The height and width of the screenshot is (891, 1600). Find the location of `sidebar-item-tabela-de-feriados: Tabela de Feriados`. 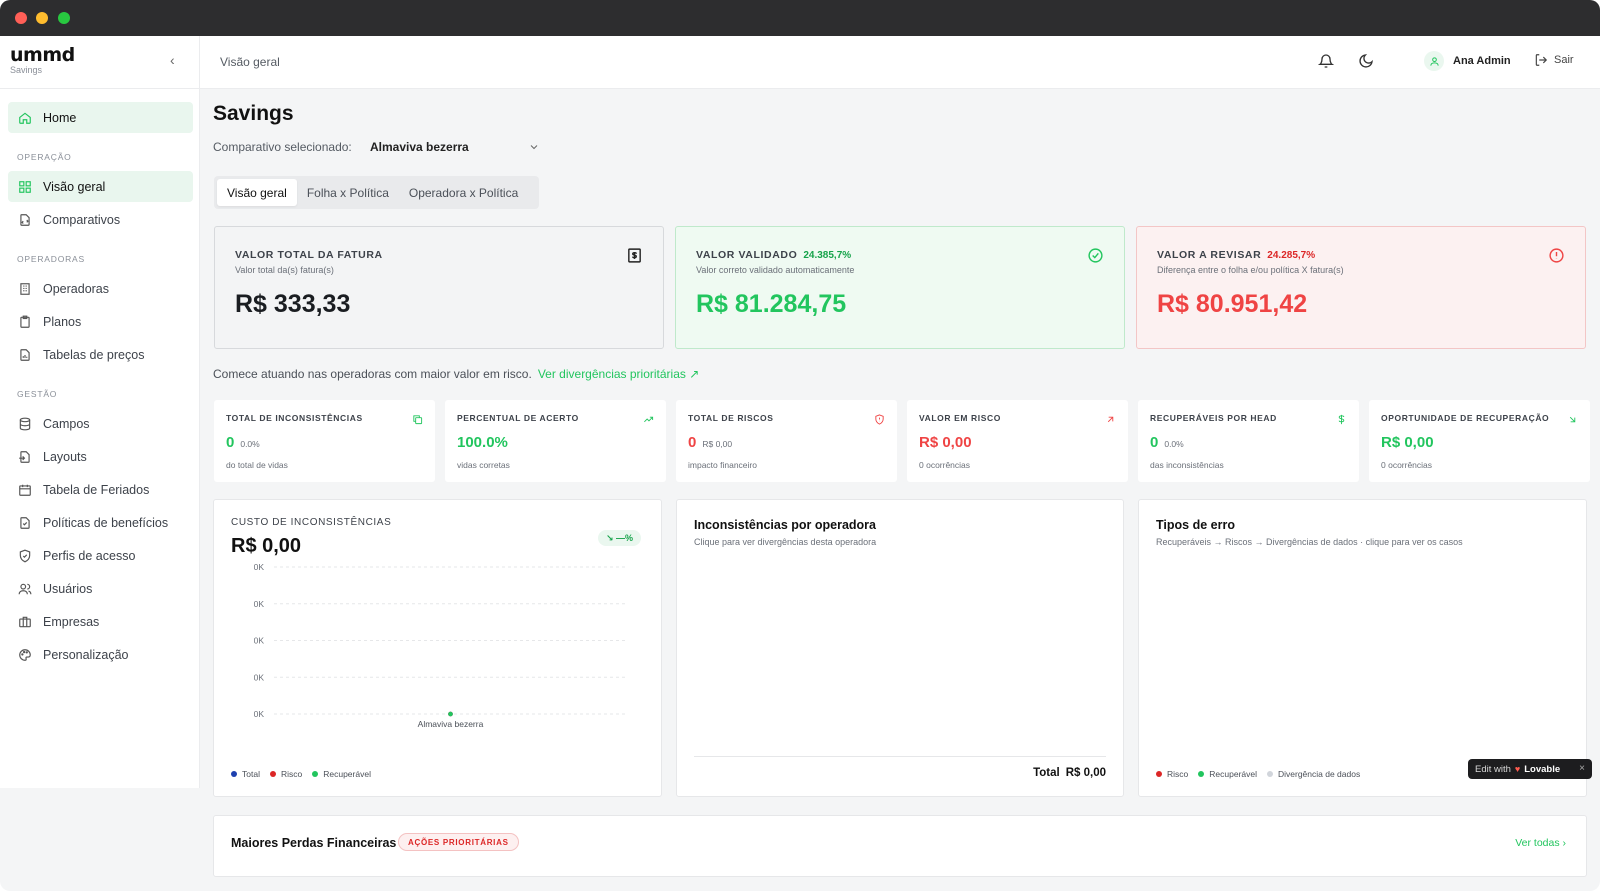

sidebar-item-tabela-de-feriados: Tabela de Feriados is located at coordinates (100, 489).